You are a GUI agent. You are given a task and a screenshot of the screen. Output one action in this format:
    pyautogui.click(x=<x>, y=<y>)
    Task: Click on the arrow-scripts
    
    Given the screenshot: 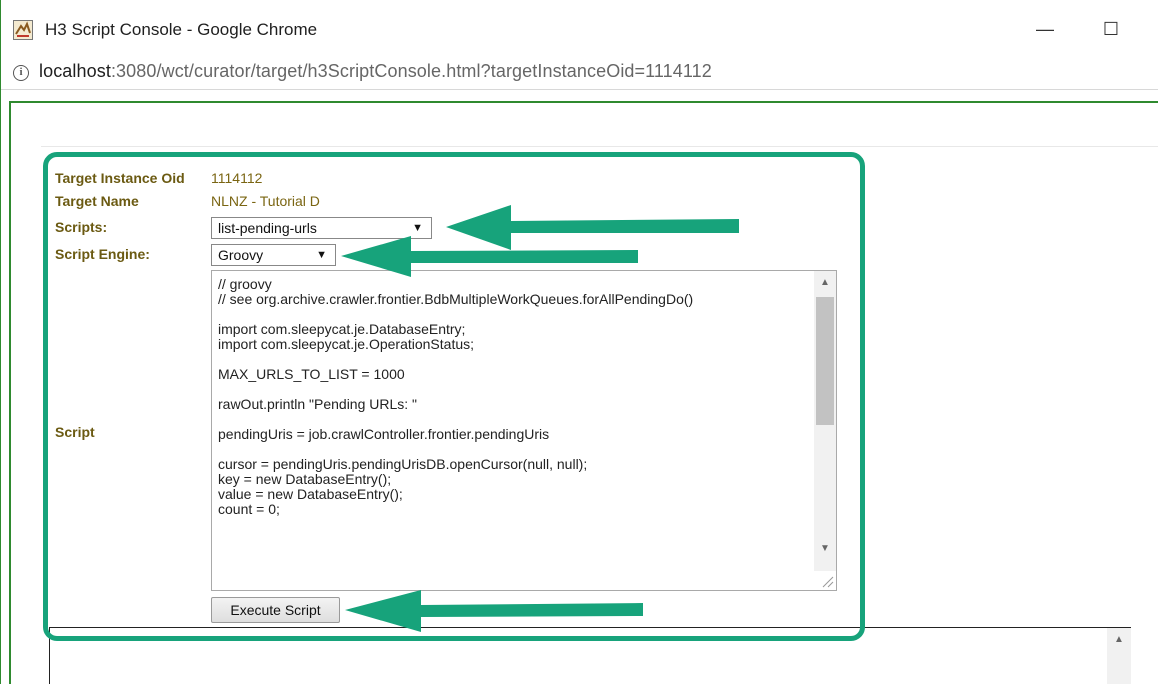 What is the action you would take?
    pyautogui.click(x=592, y=227)
    